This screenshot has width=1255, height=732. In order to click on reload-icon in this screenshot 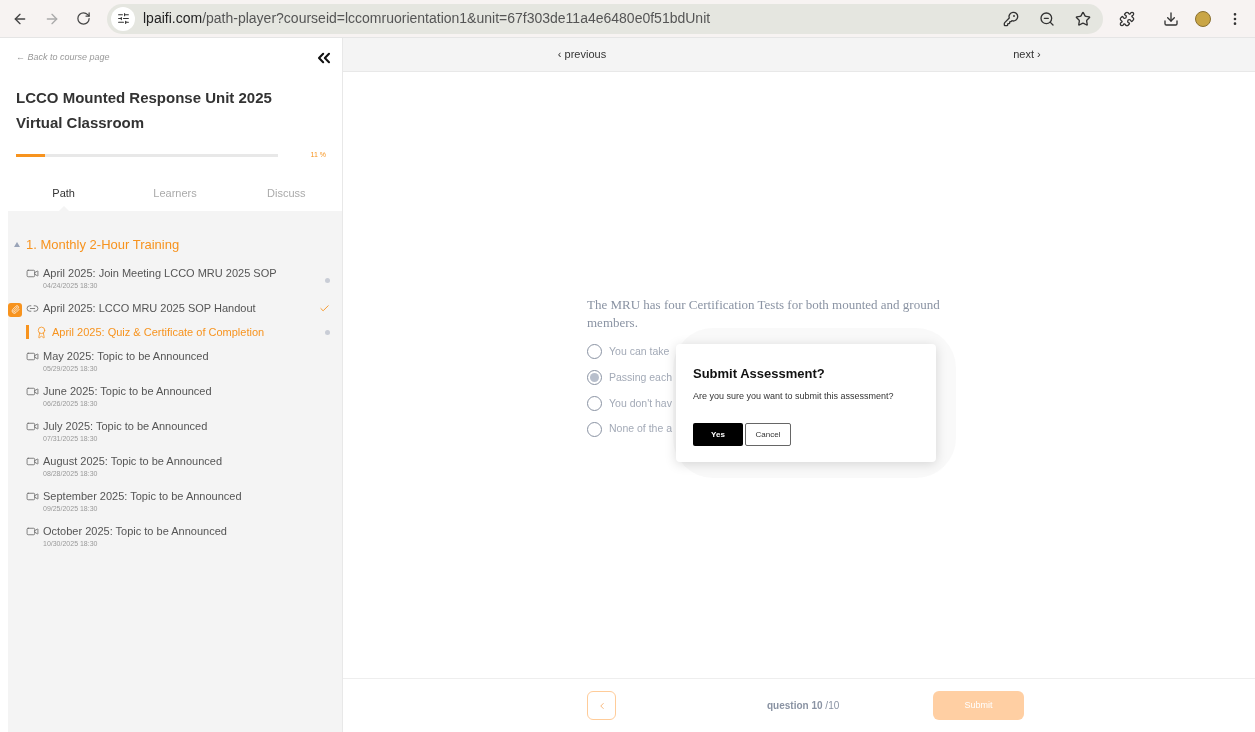, I will do `click(83, 18)`.